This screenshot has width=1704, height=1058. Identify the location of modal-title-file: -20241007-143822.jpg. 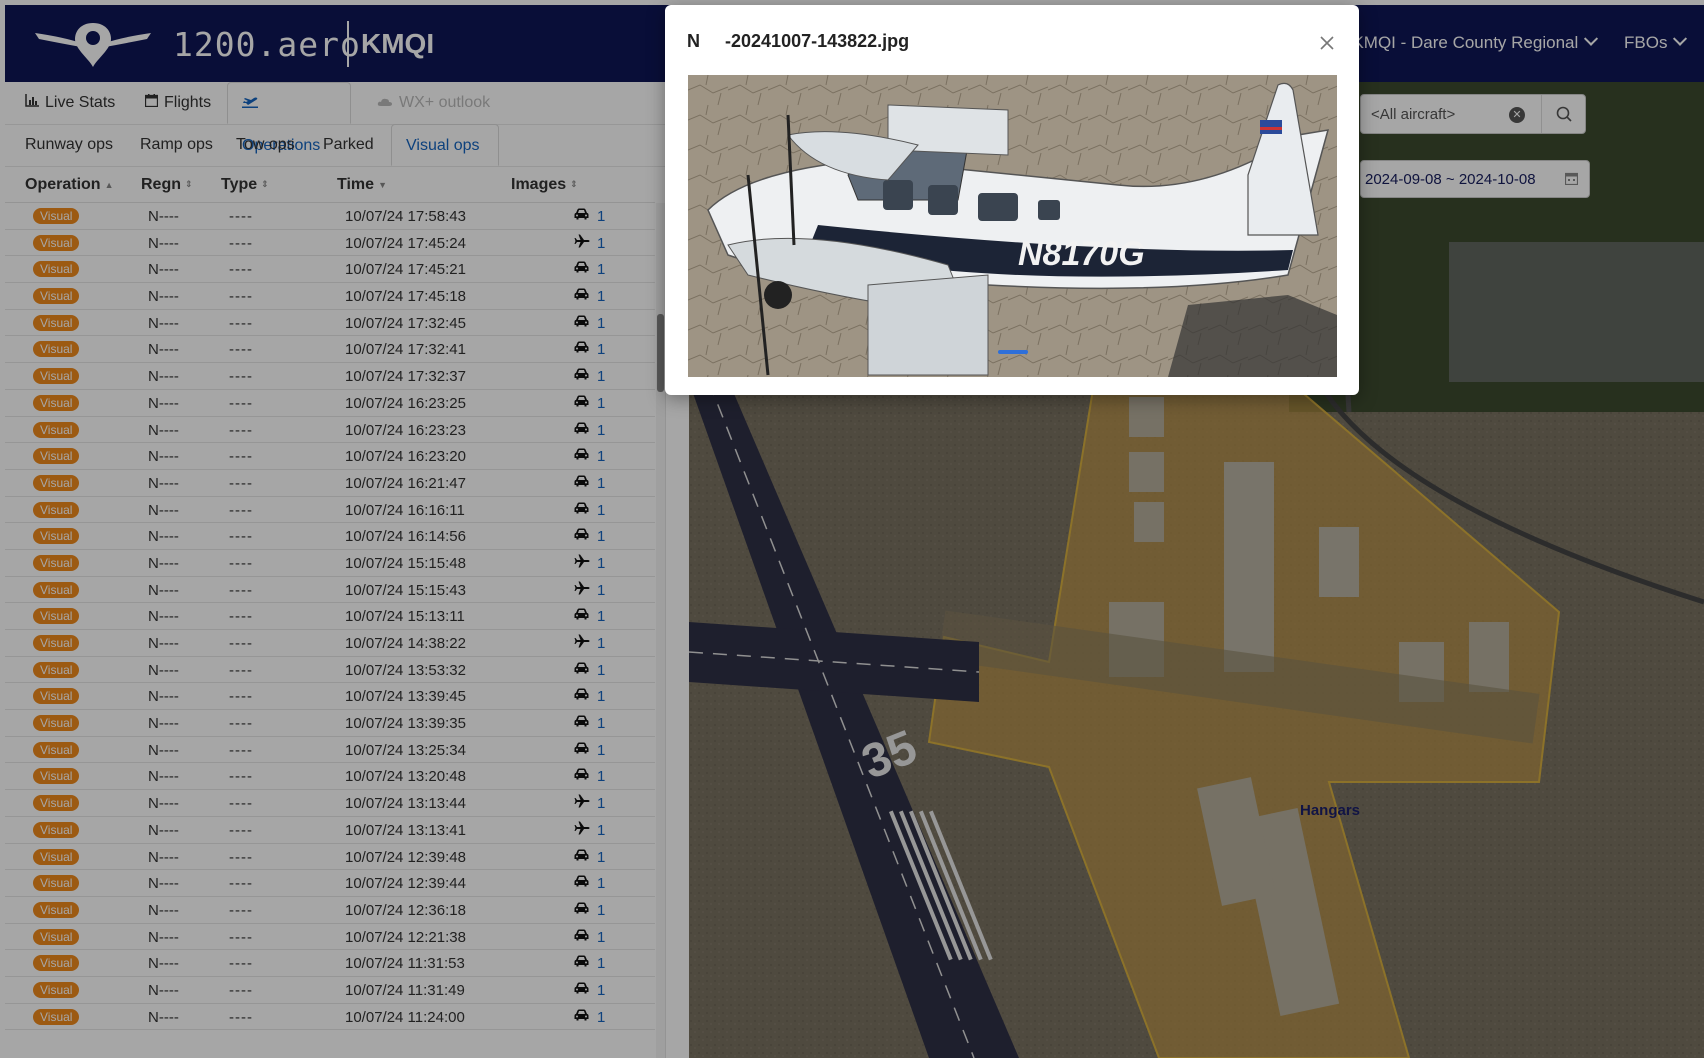
(817, 41).